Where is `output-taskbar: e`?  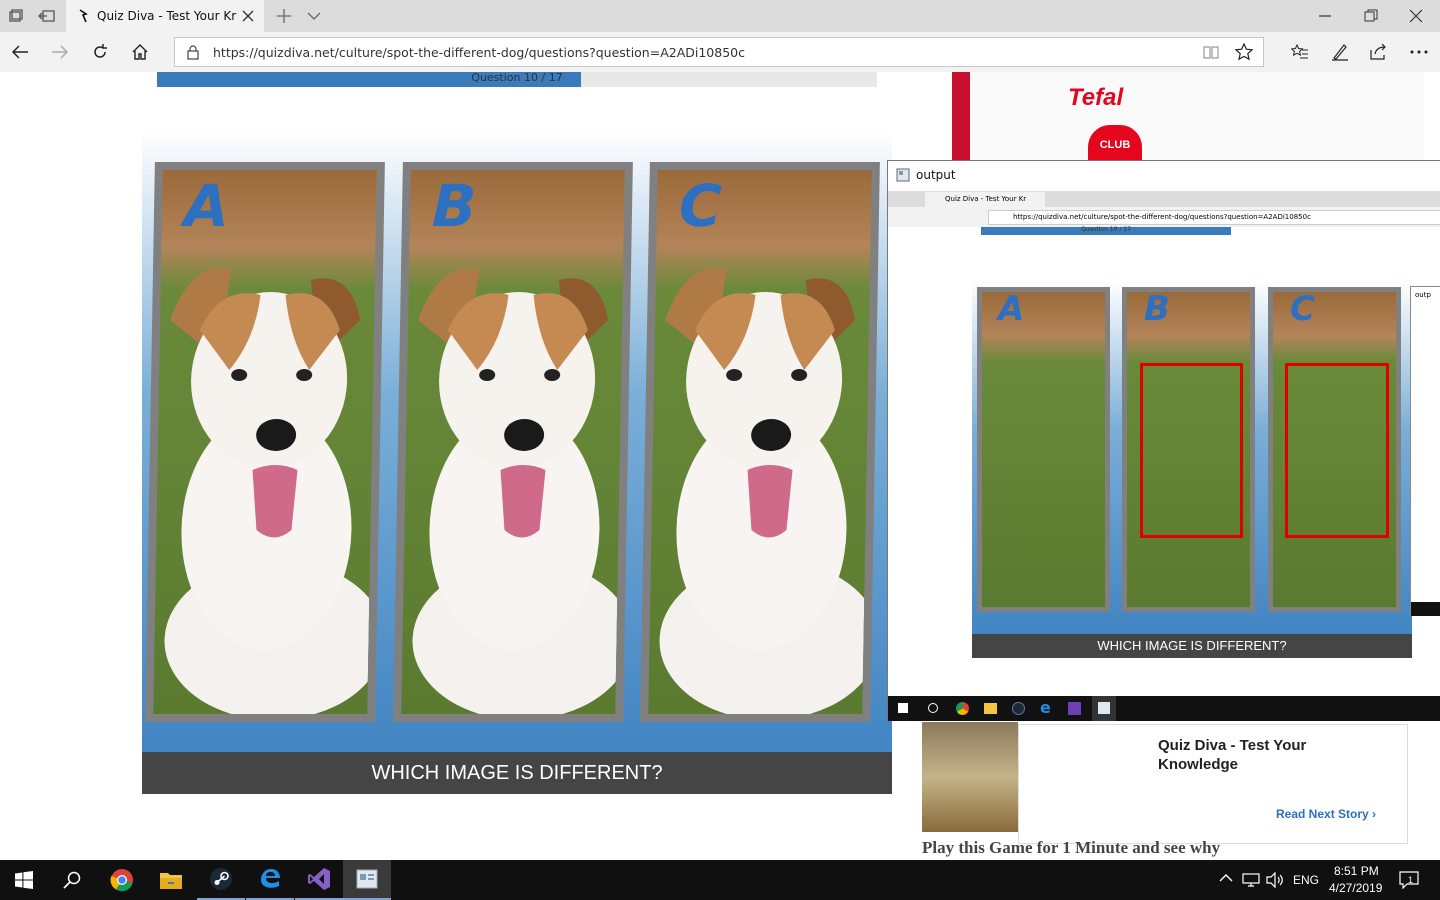 output-taskbar: e is located at coordinates (1164, 708).